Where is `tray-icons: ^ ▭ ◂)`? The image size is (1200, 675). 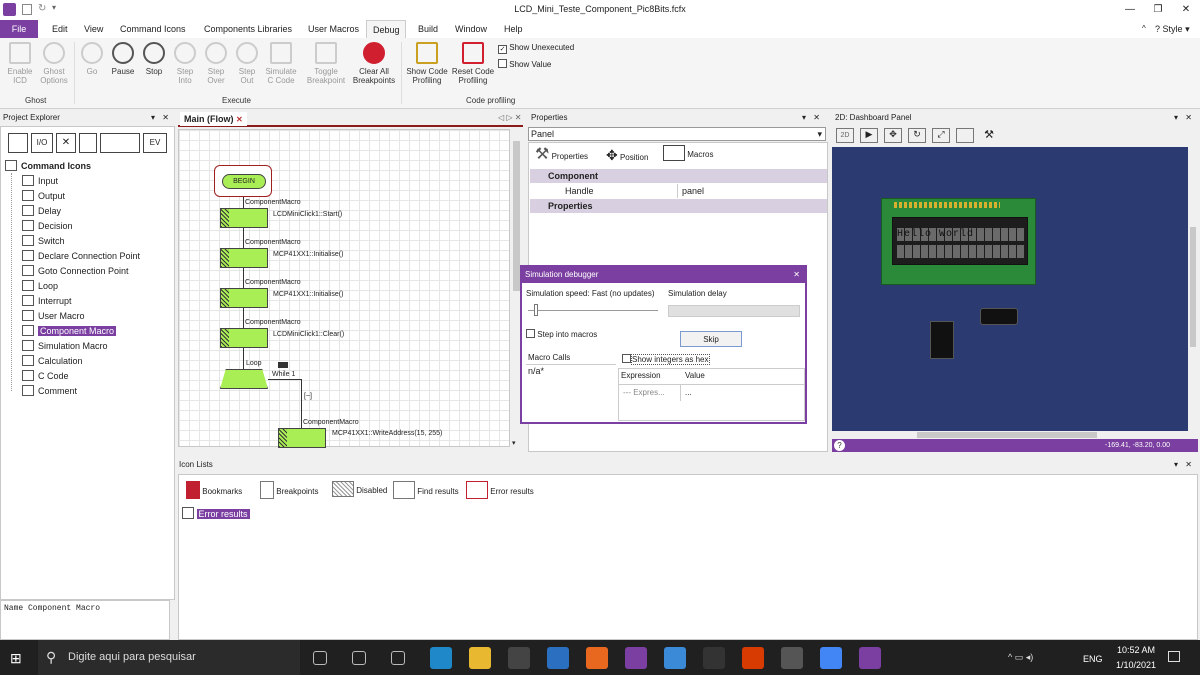
tray-icons: ^ ▭ ◂) is located at coordinates (1020, 657).